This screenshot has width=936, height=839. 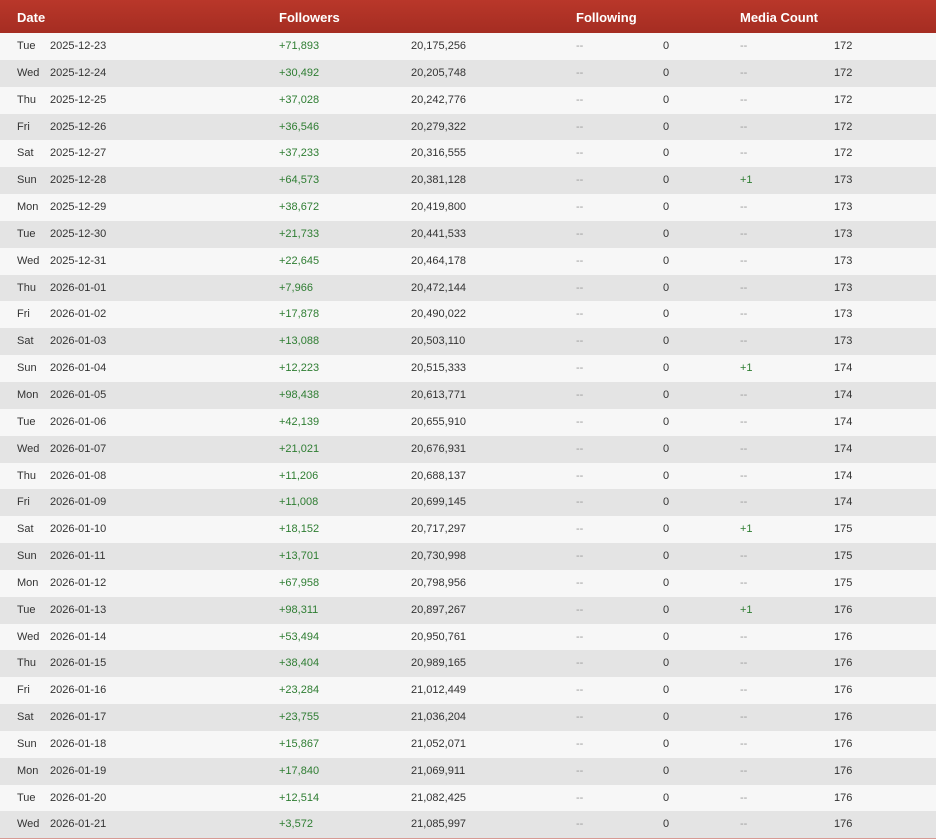 I want to click on followers-change-cell: +17,840, so click(x=299, y=770).